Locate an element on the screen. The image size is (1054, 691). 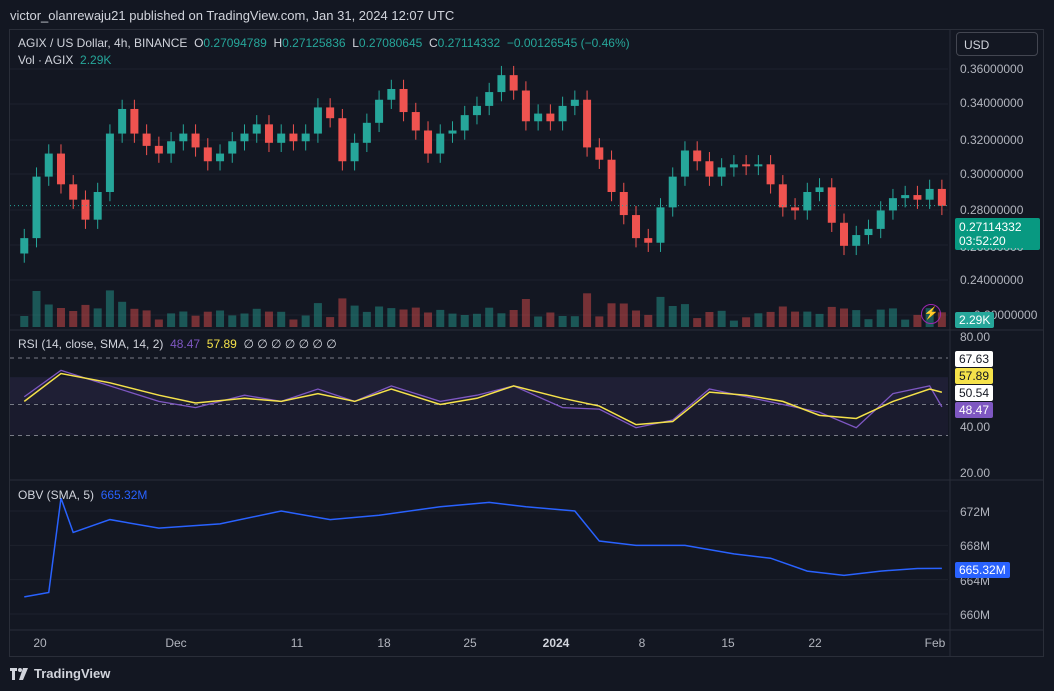
price-axis-label: 0.36000000 is located at coordinates (992, 69).